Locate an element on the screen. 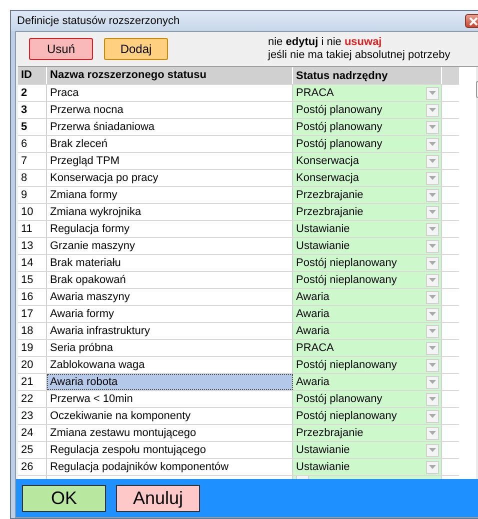 This screenshot has height=519, width=478. id-cell: 3 is located at coordinates (32, 110).